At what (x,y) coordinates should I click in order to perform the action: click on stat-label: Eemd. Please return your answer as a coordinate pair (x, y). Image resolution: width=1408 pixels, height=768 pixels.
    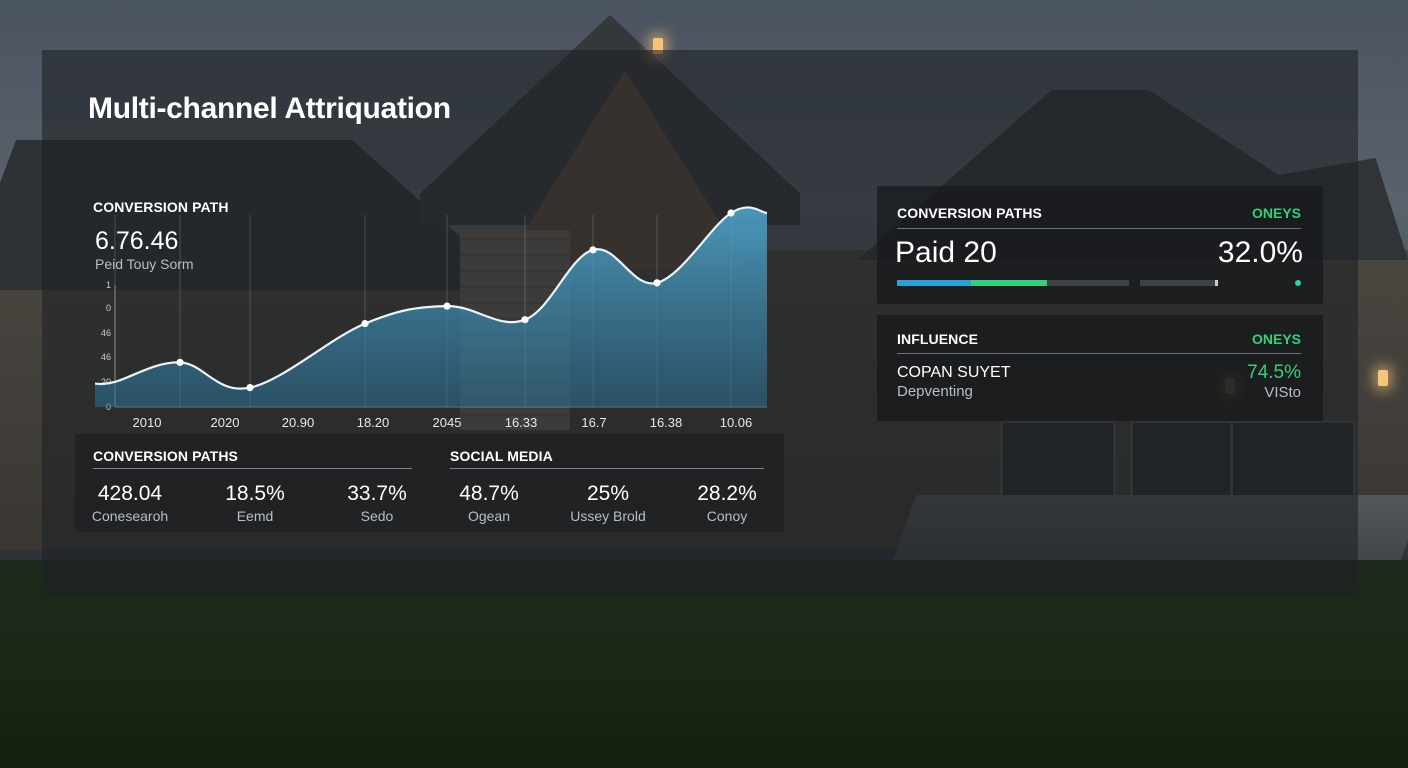
    Looking at the image, I should click on (255, 516).